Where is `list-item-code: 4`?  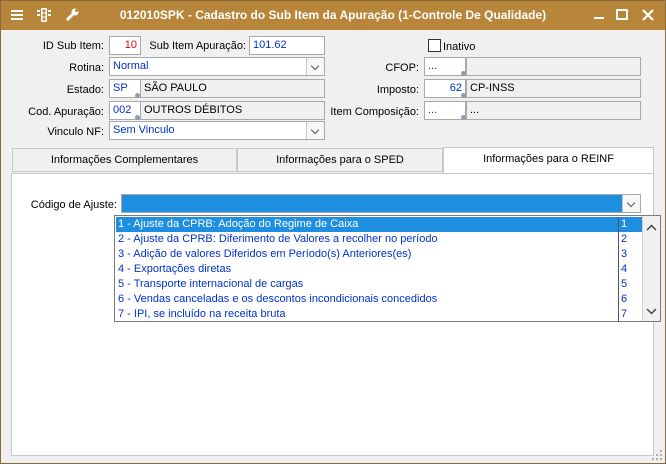
list-item-code: 4 is located at coordinates (631, 269).